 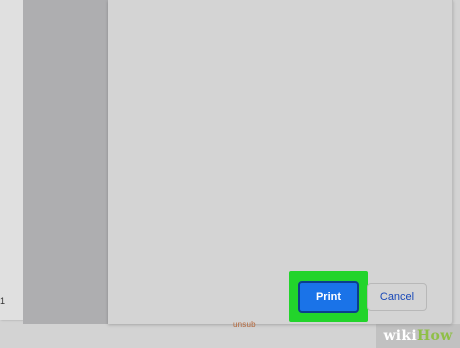 What do you see at coordinates (435, 336) in the screenshot?
I see `watermark-how-text: How` at bounding box center [435, 336].